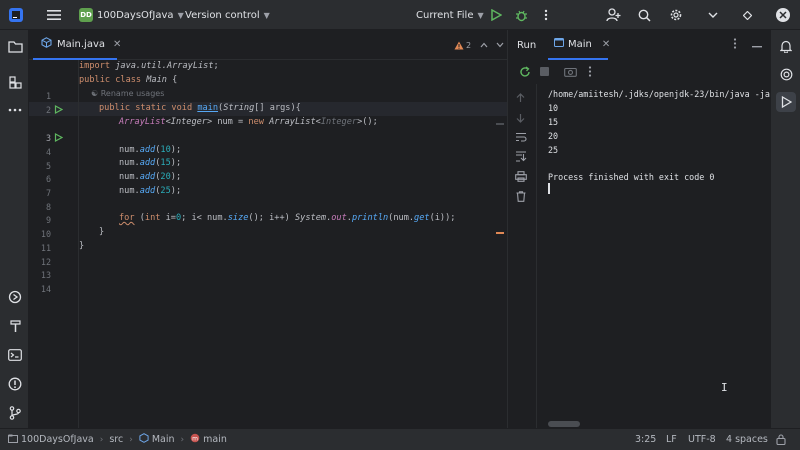 This screenshot has width=800, height=450. What do you see at coordinates (747, 439) in the screenshot?
I see `indent-setting: 4 spaces` at bounding box center [747, 439].